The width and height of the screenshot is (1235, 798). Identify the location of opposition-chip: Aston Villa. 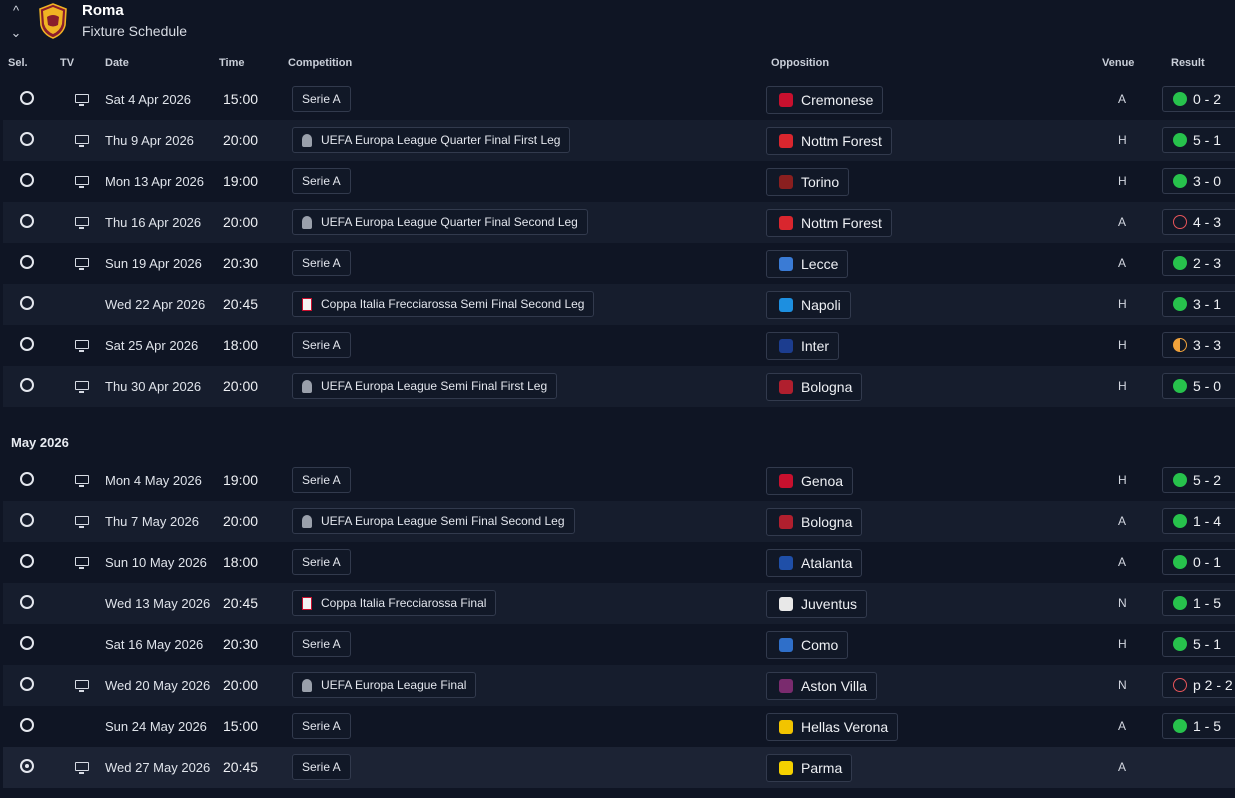
(821, 686).